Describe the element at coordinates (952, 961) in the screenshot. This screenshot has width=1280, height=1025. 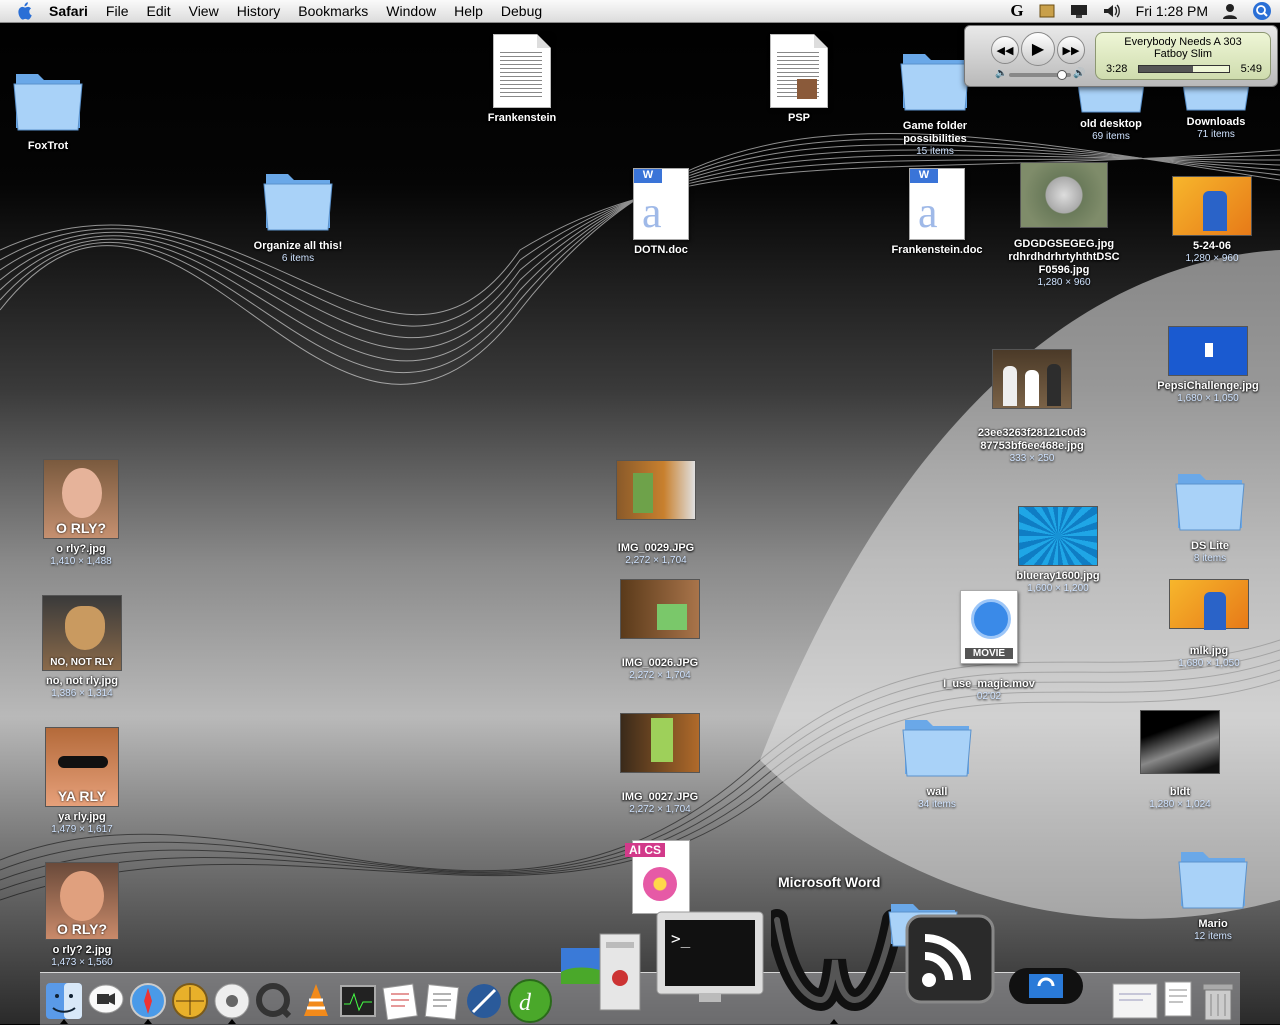
I see `rss-icon` at that location.